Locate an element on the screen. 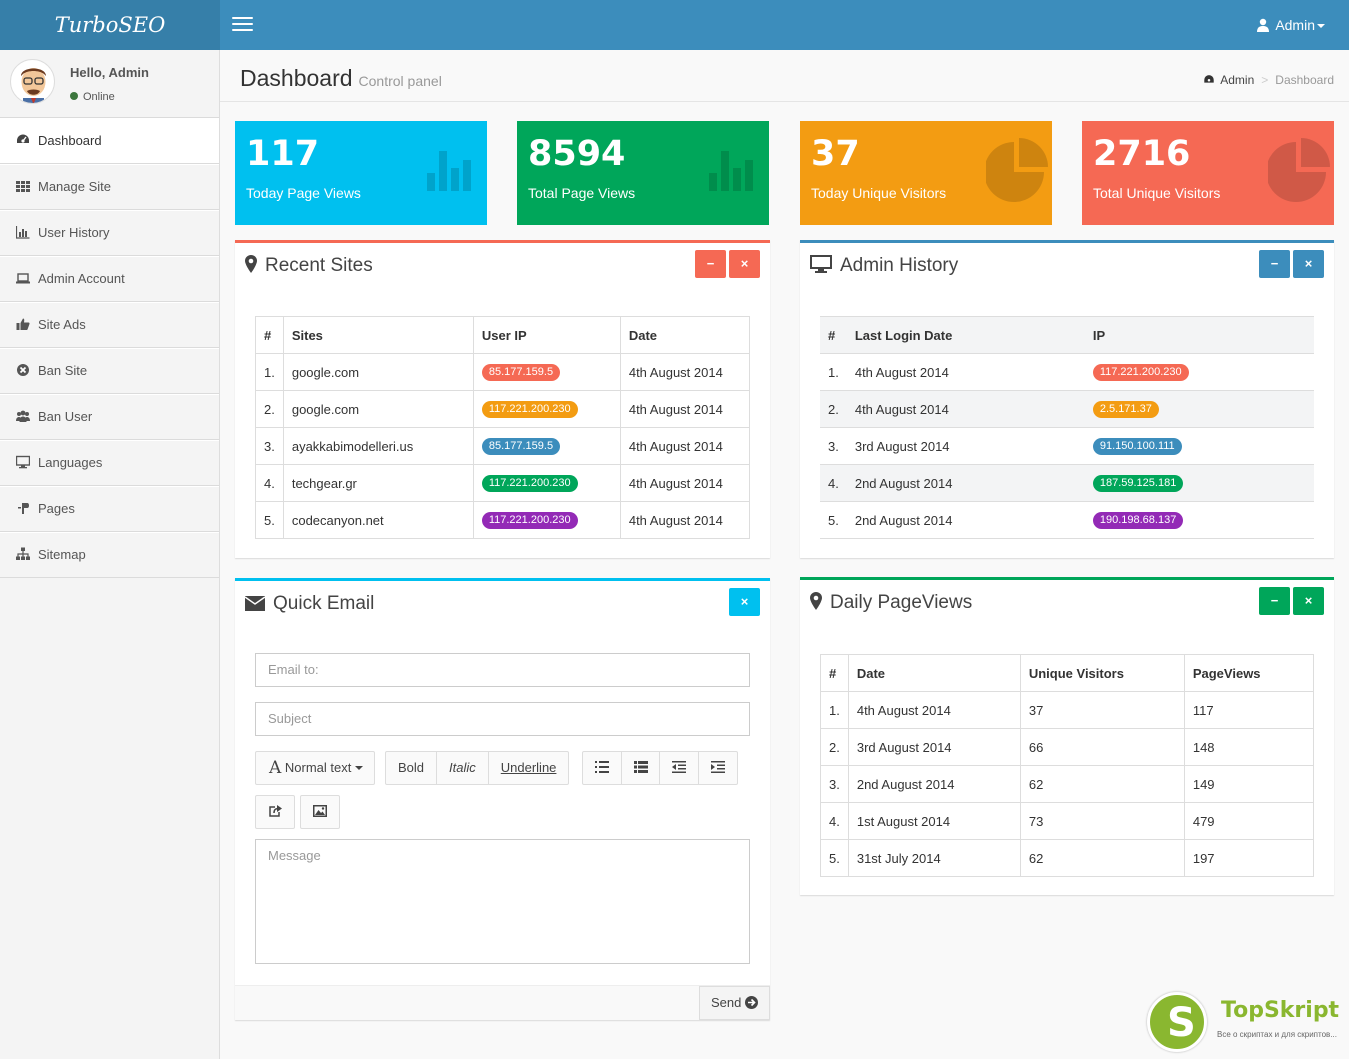 The width and height of the screenshot is (1349, 1059). views-cell: 148 is located at coordinates (1249, 747).